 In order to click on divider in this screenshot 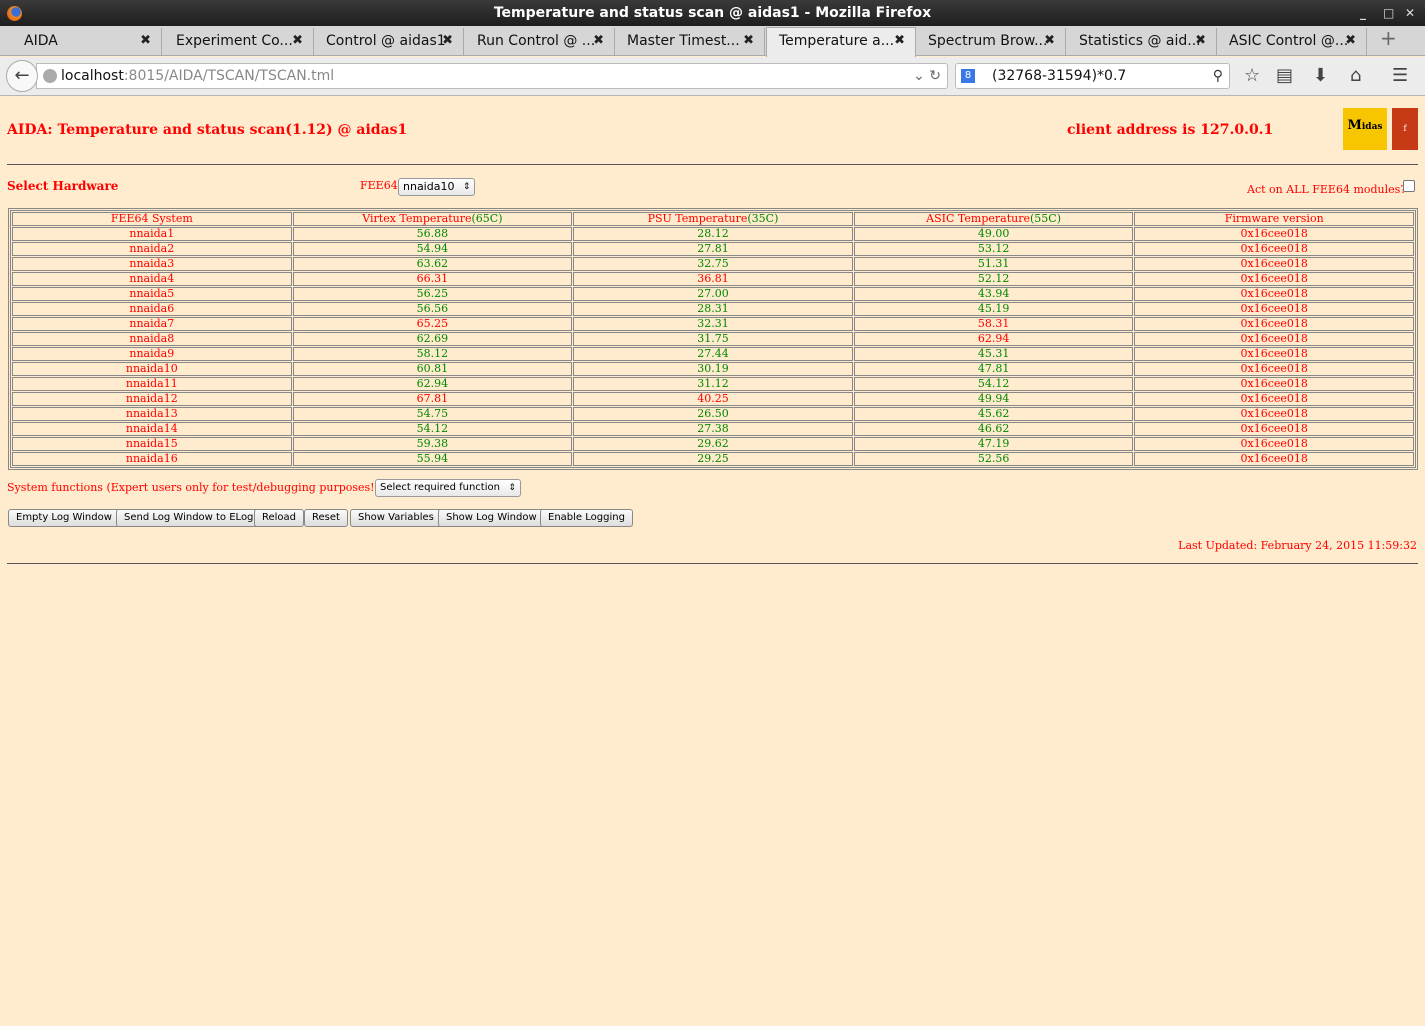, I will do `click(712, 164)`.